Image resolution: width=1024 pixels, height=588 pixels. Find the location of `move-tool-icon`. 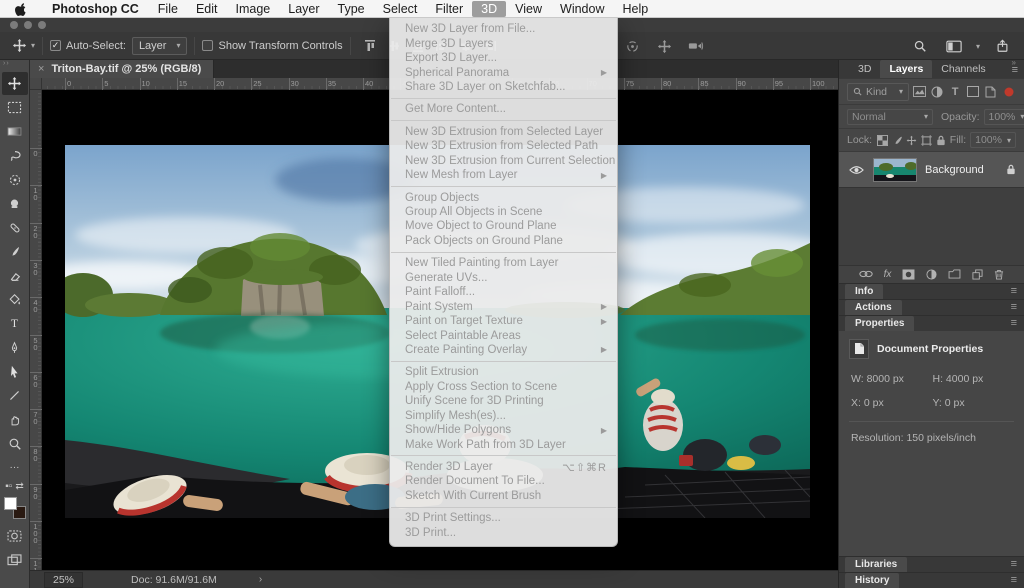

move-tool-icon is located at coordinates (19, 46).